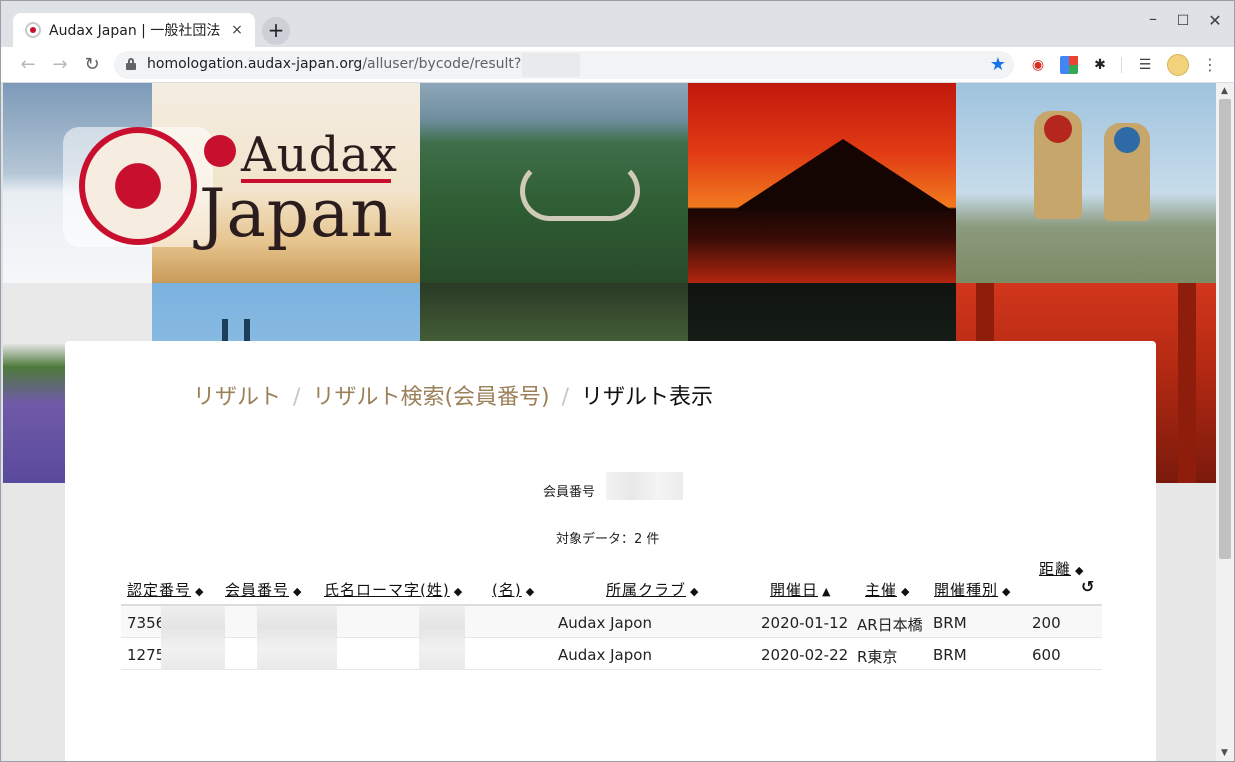 This screenshot has height=762, width=1235. Describe the element at coordinates (608, 539) in the screenshot. I see `result-count: 対象データ：2 件` at that location.